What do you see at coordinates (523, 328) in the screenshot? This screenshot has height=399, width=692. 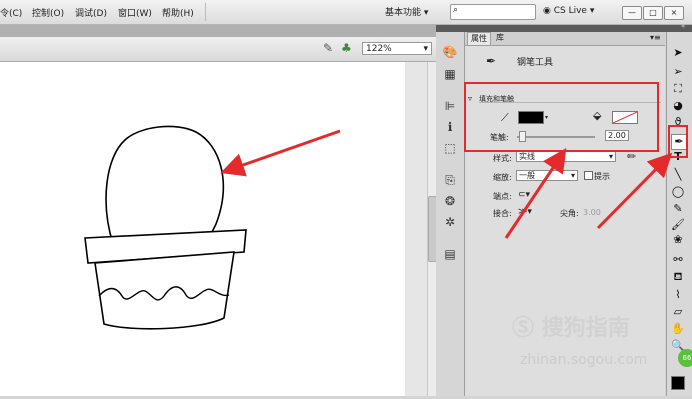 I see `sogou-logo-icon: Ⓢ` at bounding box center [523, 328].